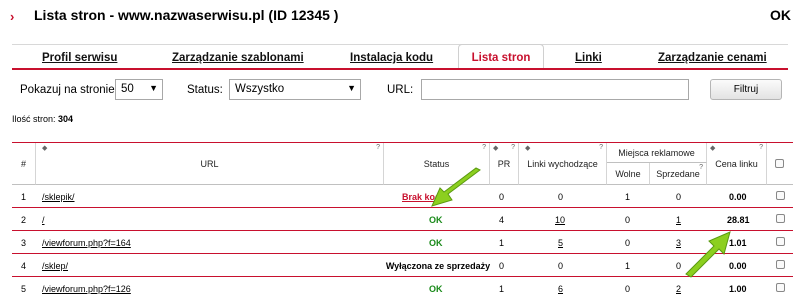  Describe the element at coordinates (24, 289) in the screenshot. I see `row-num: 5` at that location.